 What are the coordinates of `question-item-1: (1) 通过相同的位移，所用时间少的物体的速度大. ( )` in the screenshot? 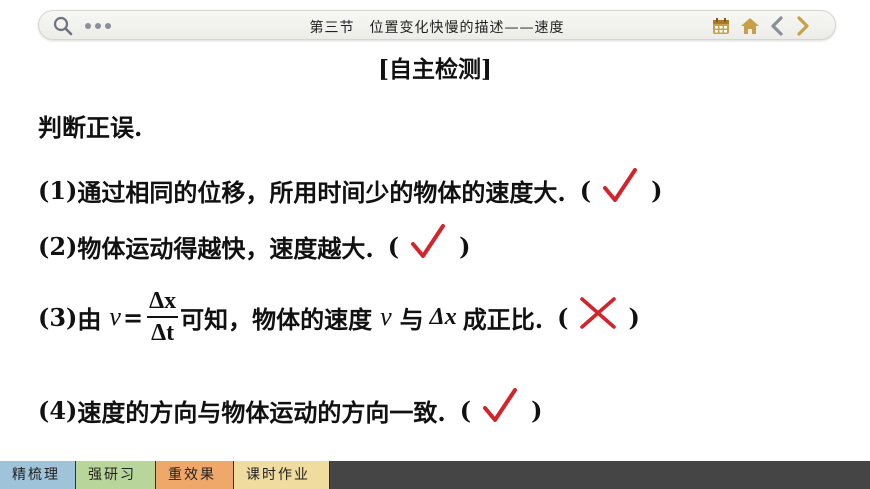 It's located at (350, 189).